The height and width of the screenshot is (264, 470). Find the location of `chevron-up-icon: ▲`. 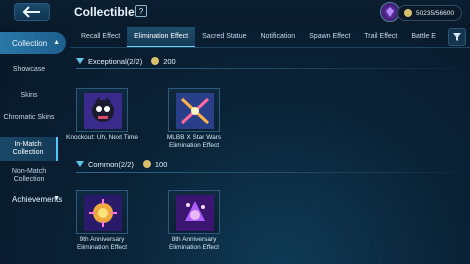

chevron-up-icon: ▲ is located at coordinates (56, 42).